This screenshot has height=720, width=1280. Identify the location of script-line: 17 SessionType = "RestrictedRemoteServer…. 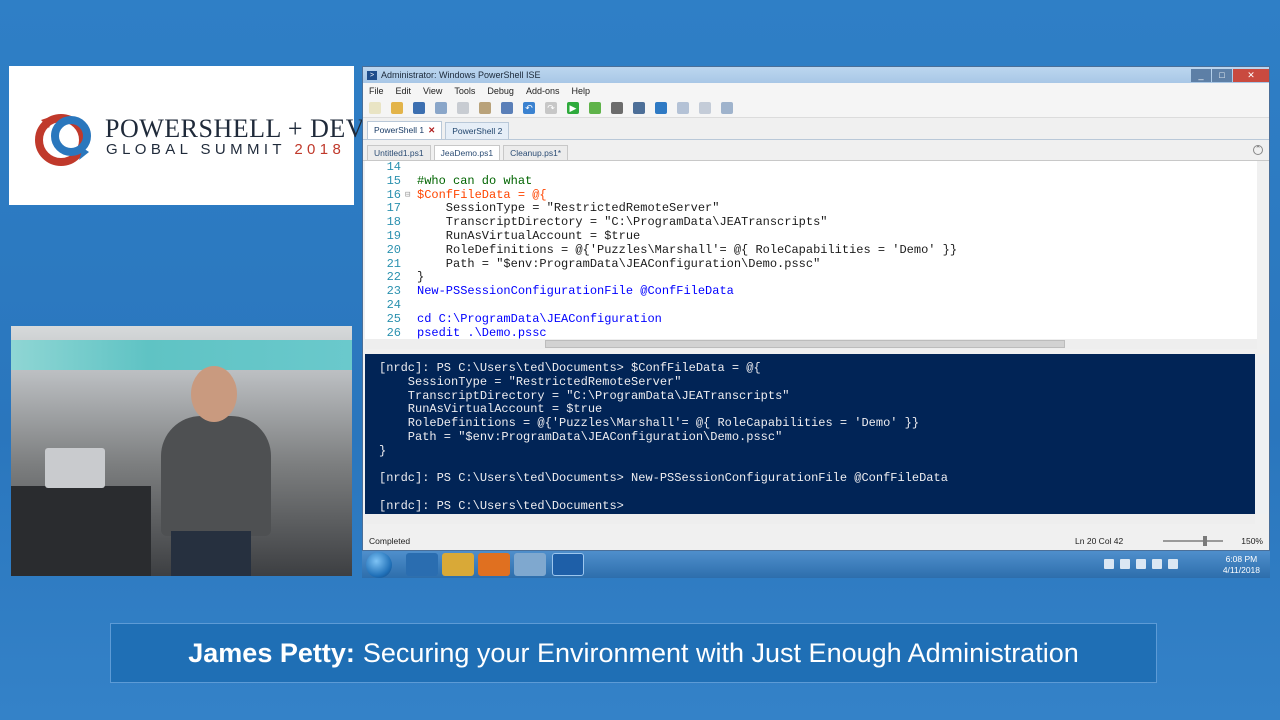
(811, 209).